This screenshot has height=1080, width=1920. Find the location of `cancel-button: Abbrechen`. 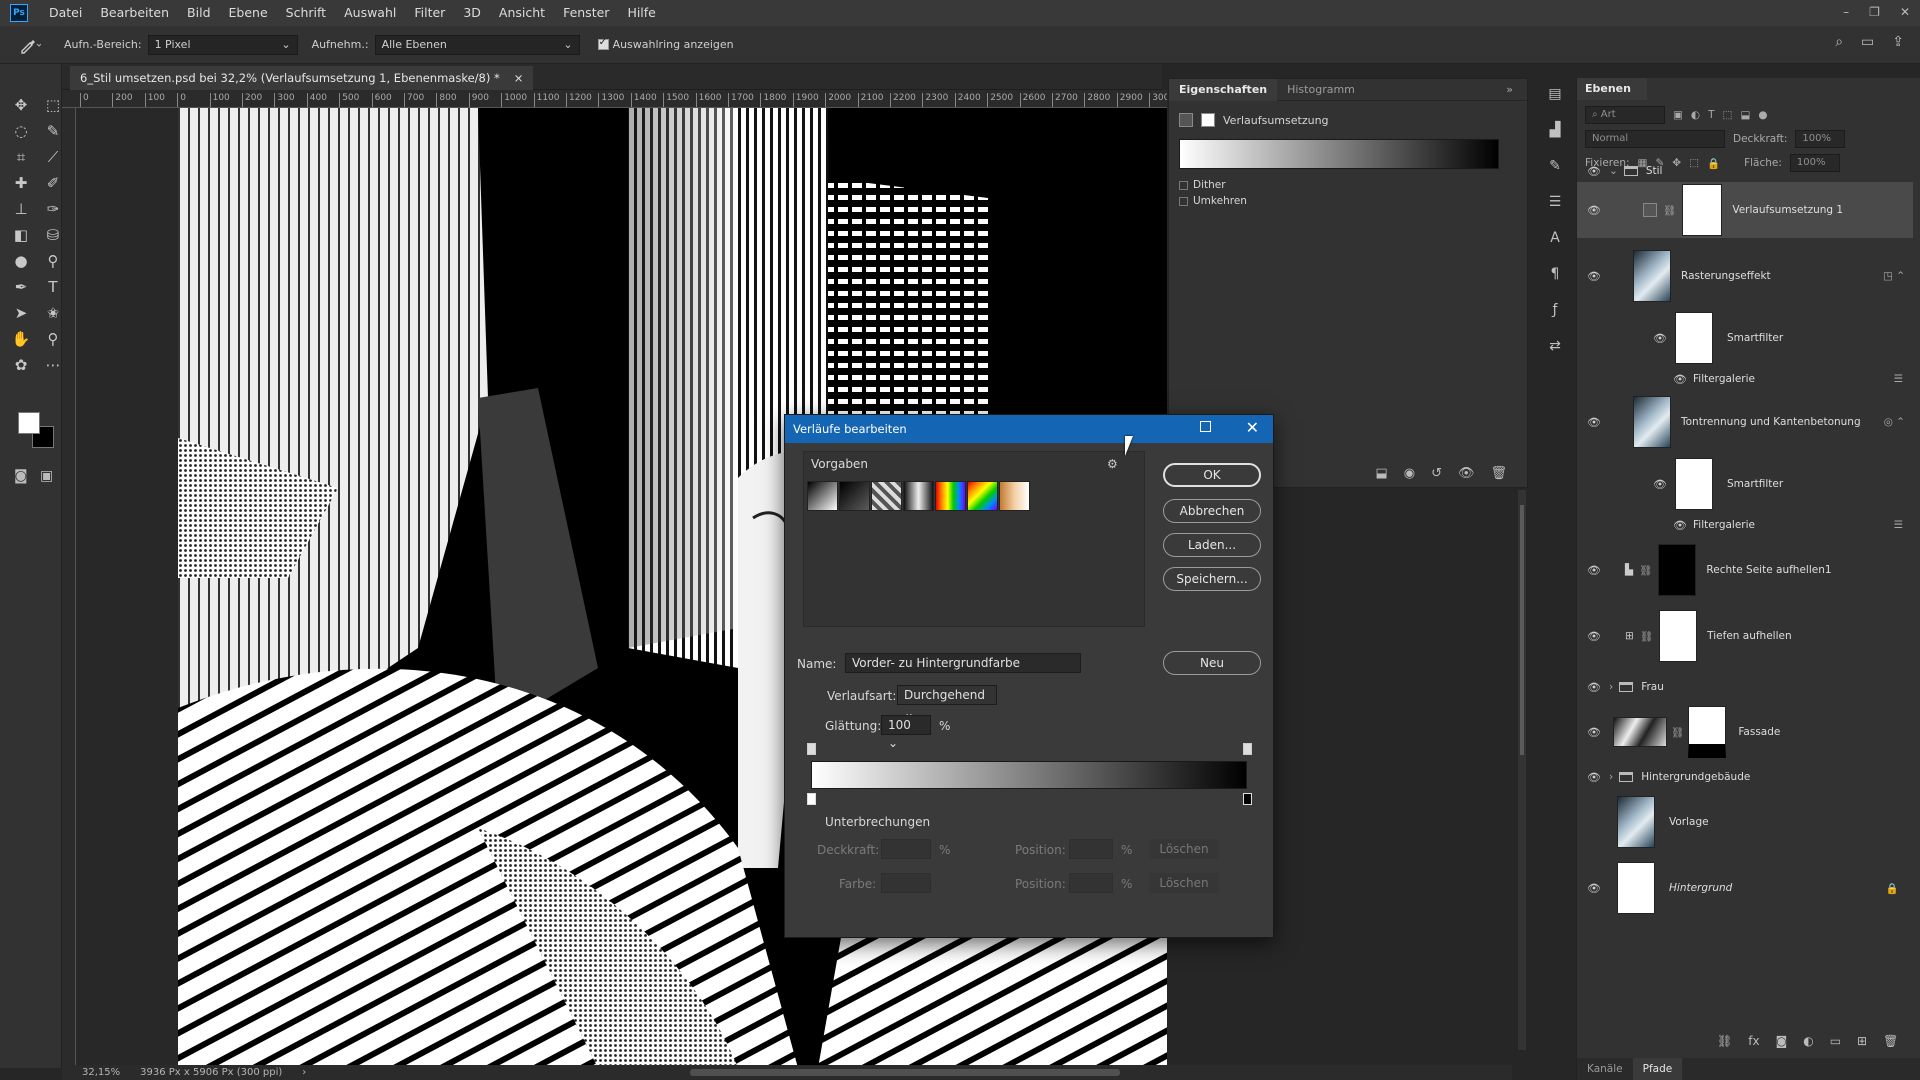

cancel-button: Abbrechen is located at coordinates (1212, 511).